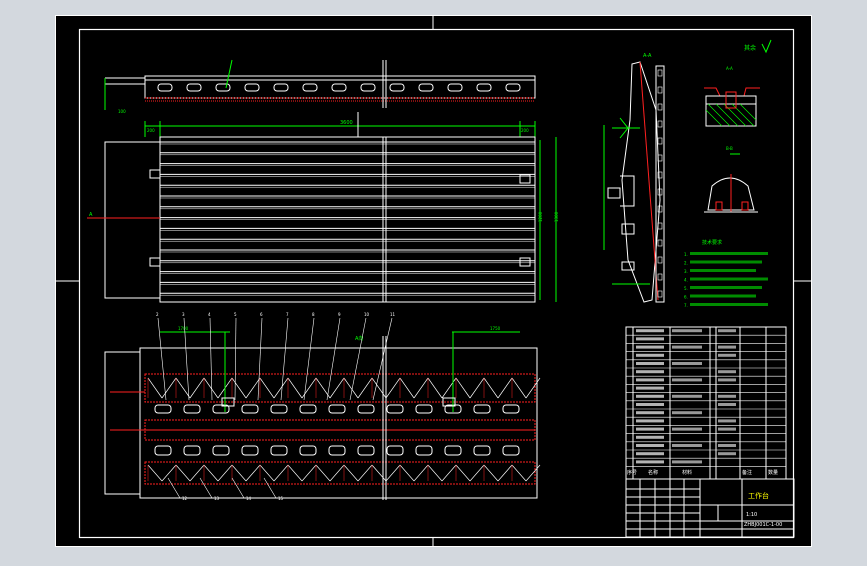 The width and height of the screenshot is (867, 566). What do you see at coordinates (763, 525) in the screenshot?
I see `drawing-number: ZHBJ001C-1-00` at bounding box center [763, 525].